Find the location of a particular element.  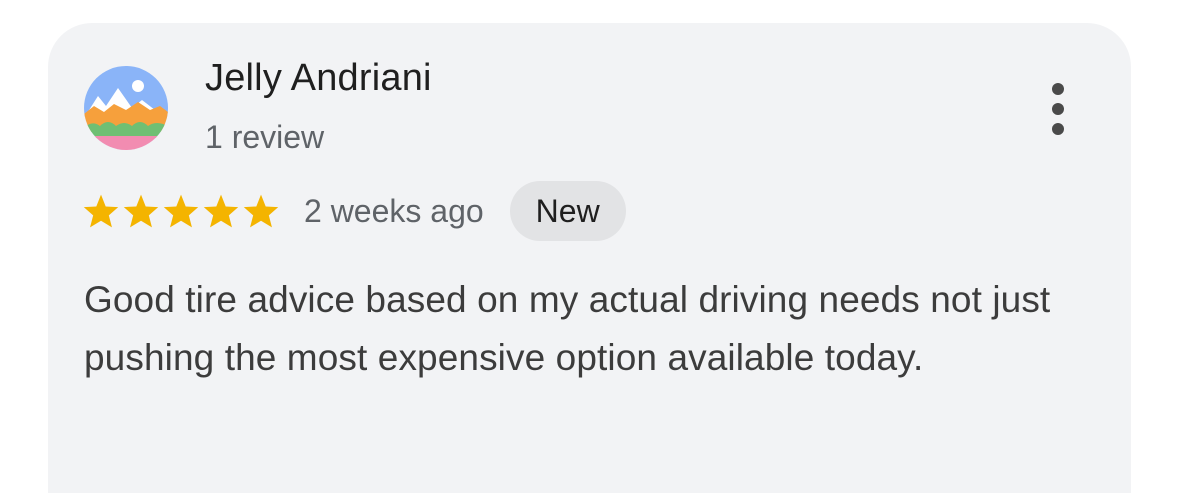

rating-row: 2 weeks ago New is located at coordinates (354, 211).